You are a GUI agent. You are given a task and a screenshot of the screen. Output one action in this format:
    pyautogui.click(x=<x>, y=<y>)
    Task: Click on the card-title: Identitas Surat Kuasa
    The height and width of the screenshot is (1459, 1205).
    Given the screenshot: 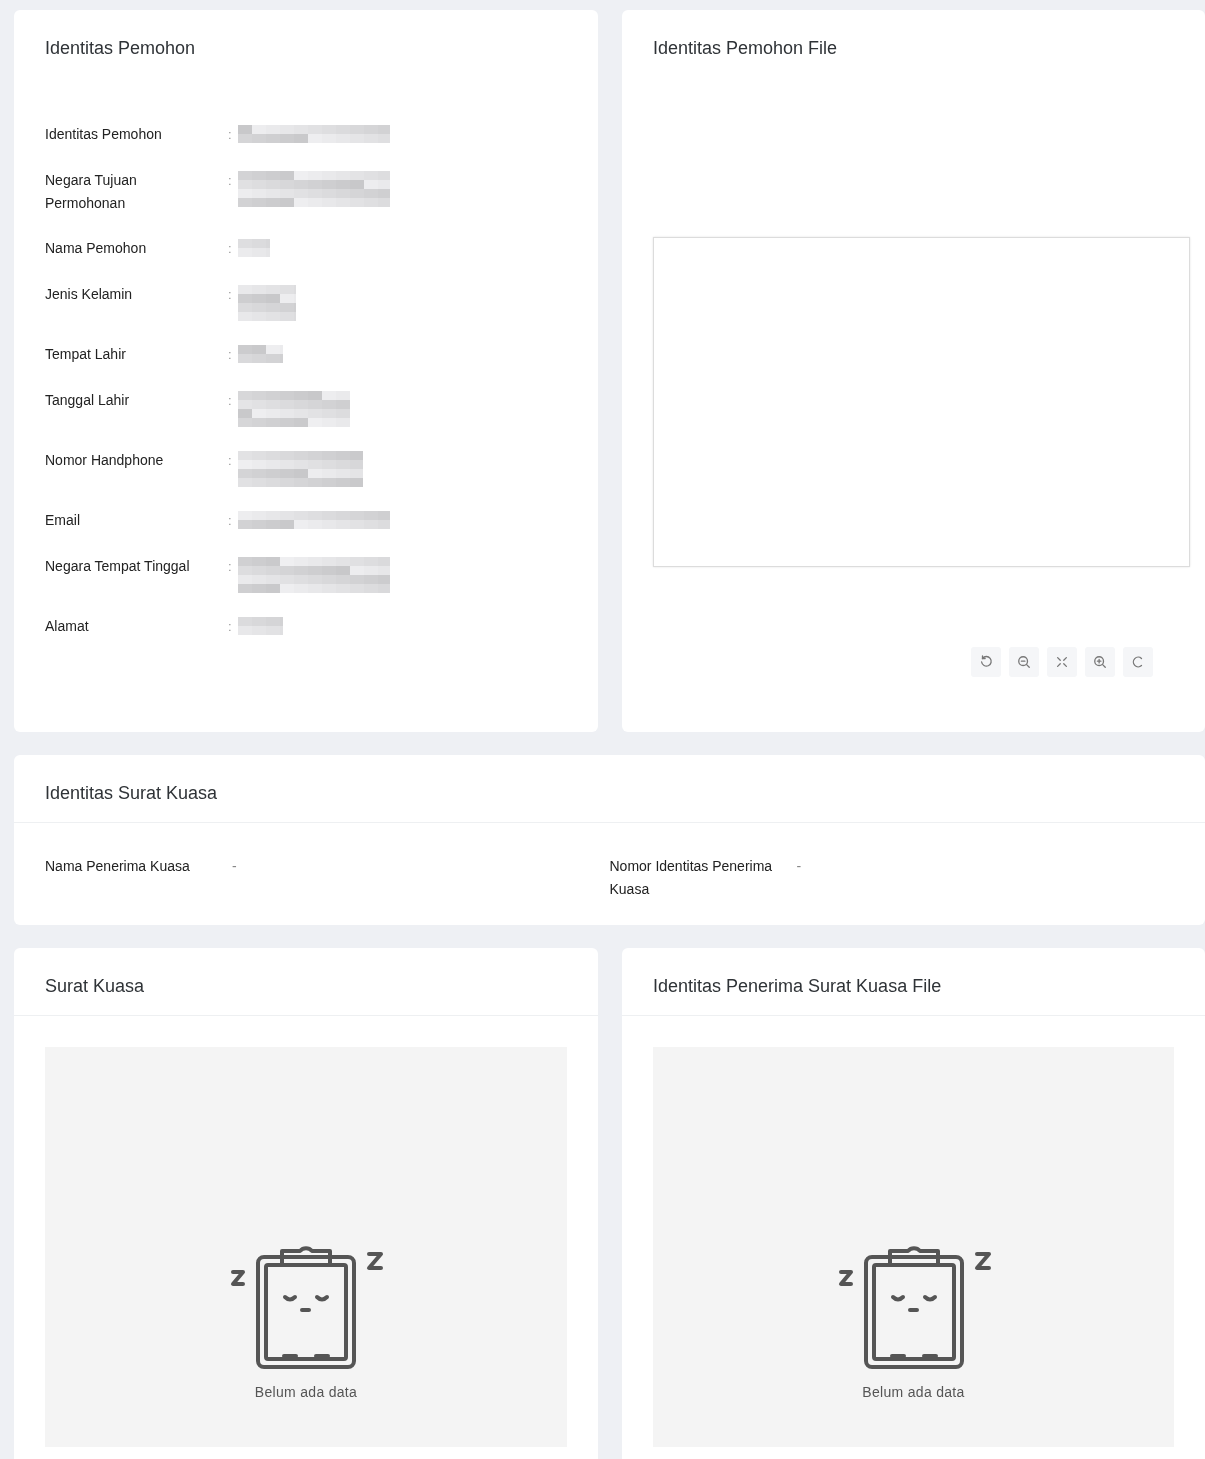 What is the action you would take?
    pyautogui.click(x=609, y=789)
    